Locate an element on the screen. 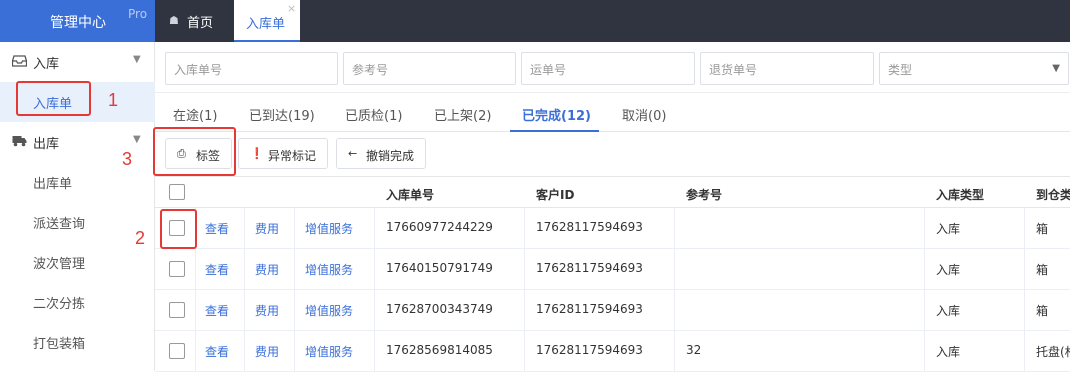  sidebar-item-wave-management: 波次管理 is located at coordinates (77, 262).